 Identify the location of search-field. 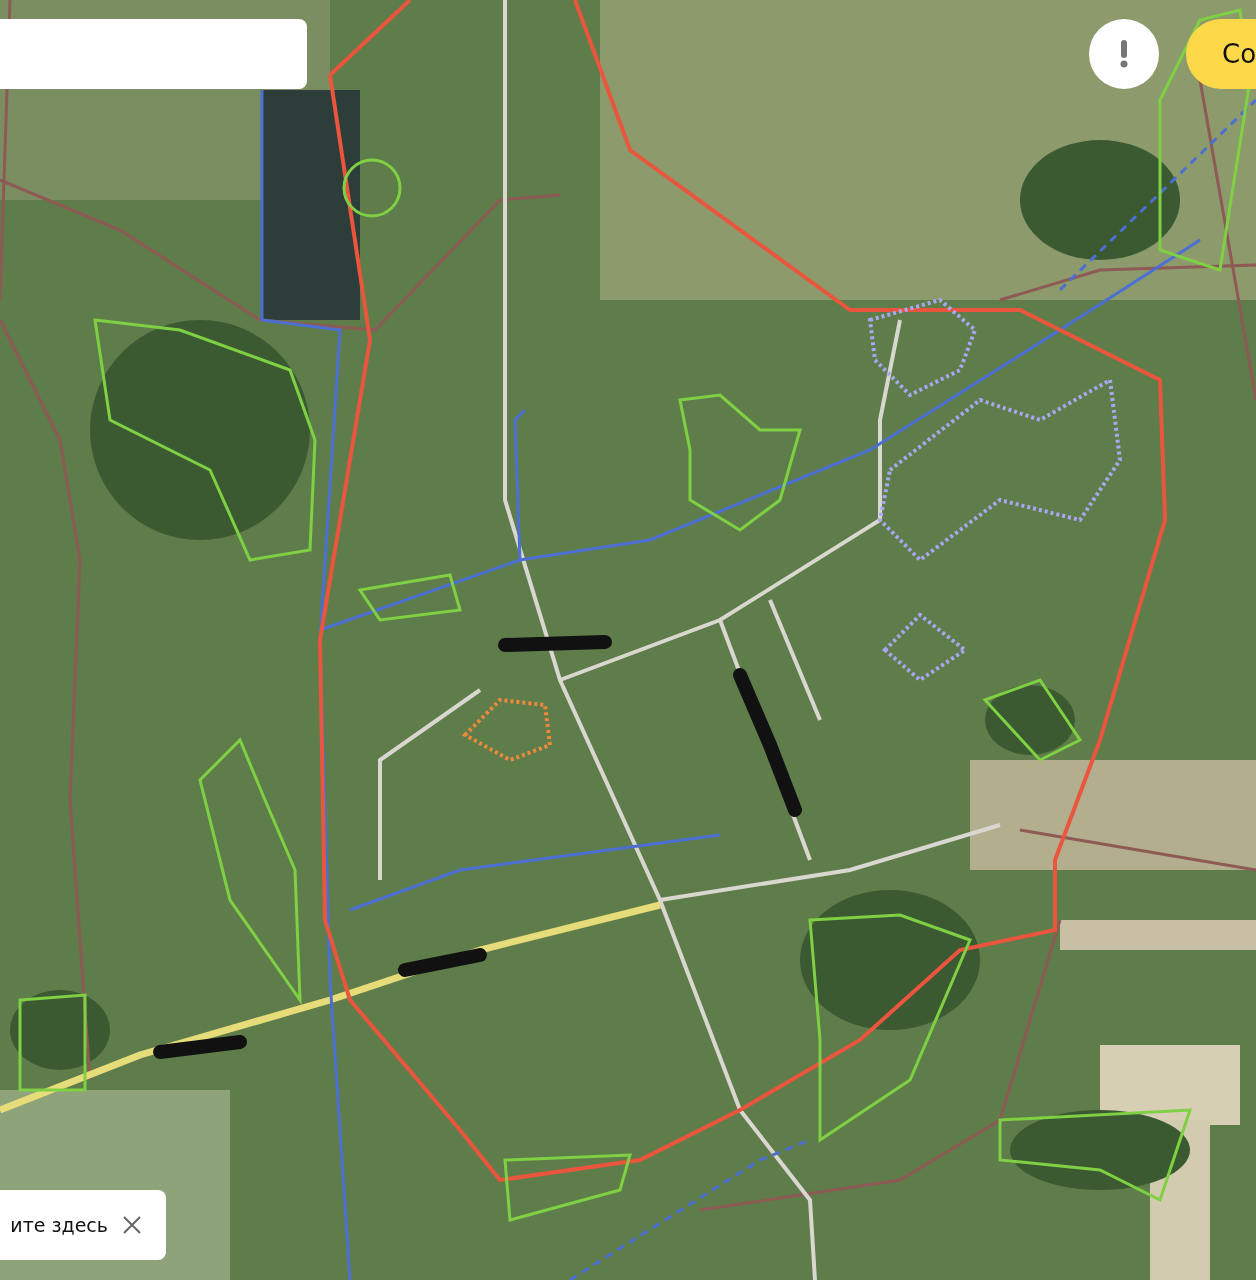
(153, 54).